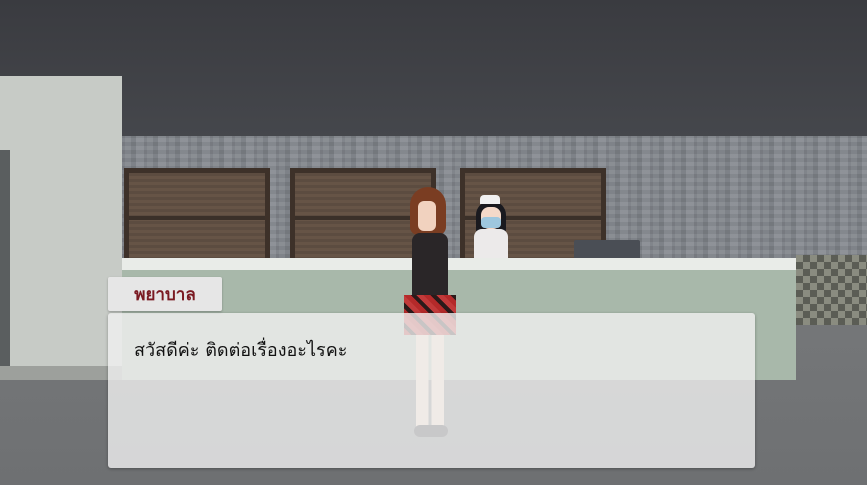 This screenshot has width=867, height=485. What do you see at coordinates (491, 231) in the screenshot?
I see `nurse-character` at bounding box center [491, 231].